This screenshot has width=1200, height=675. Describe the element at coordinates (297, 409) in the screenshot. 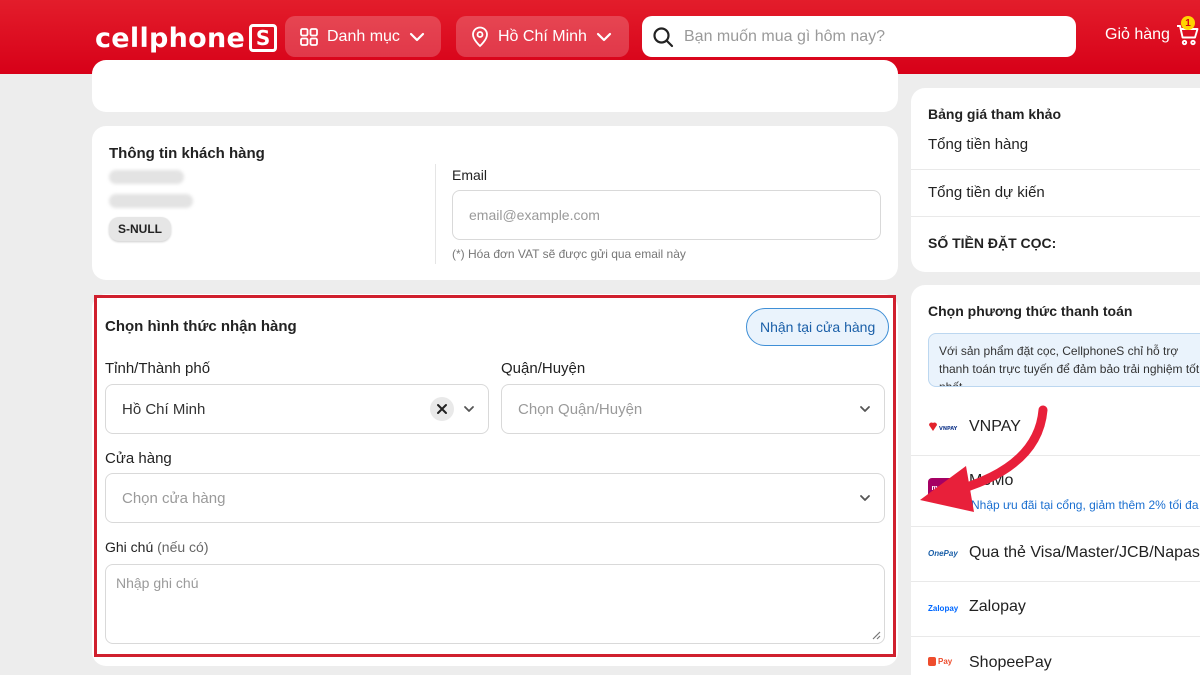

I see `province-select: Hồ Chí Minh` at that location.